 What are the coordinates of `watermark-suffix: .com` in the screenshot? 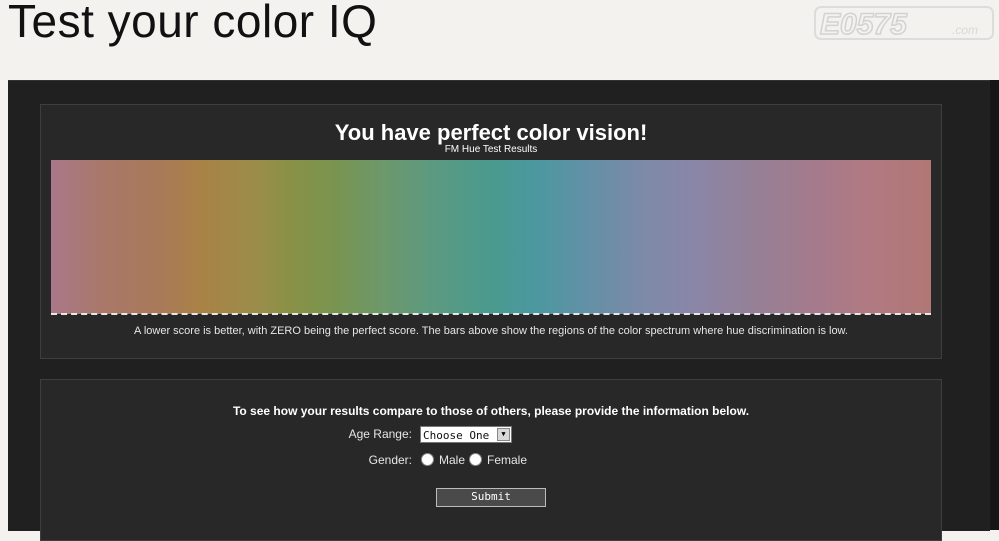 It's located at (965, 30).